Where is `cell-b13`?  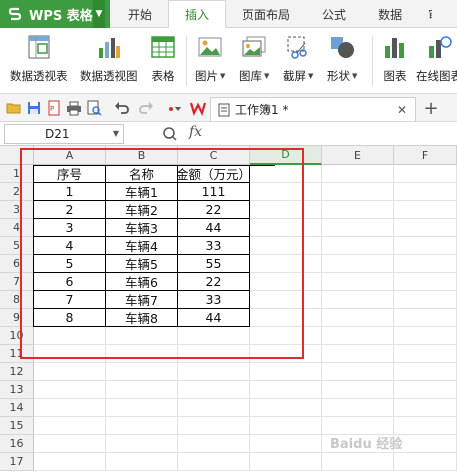 cell-b13 is located at coordinates (142, 390).